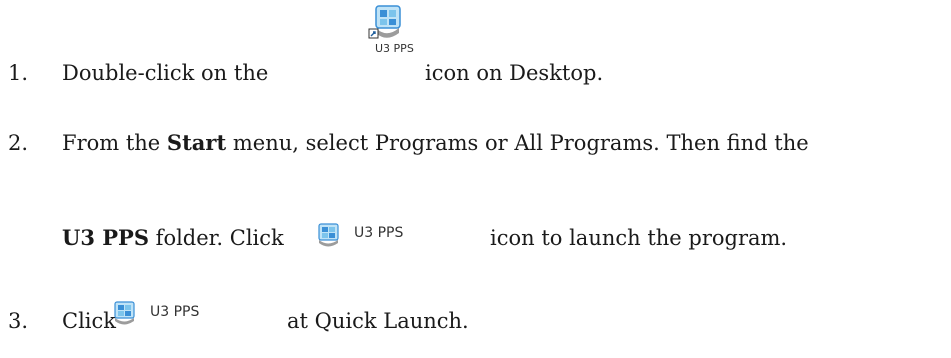  What do you see at coordinates (387, 22) in the screenshot?
I see `u3-pps-shortcut-icon` at bounding box center [387, 22].